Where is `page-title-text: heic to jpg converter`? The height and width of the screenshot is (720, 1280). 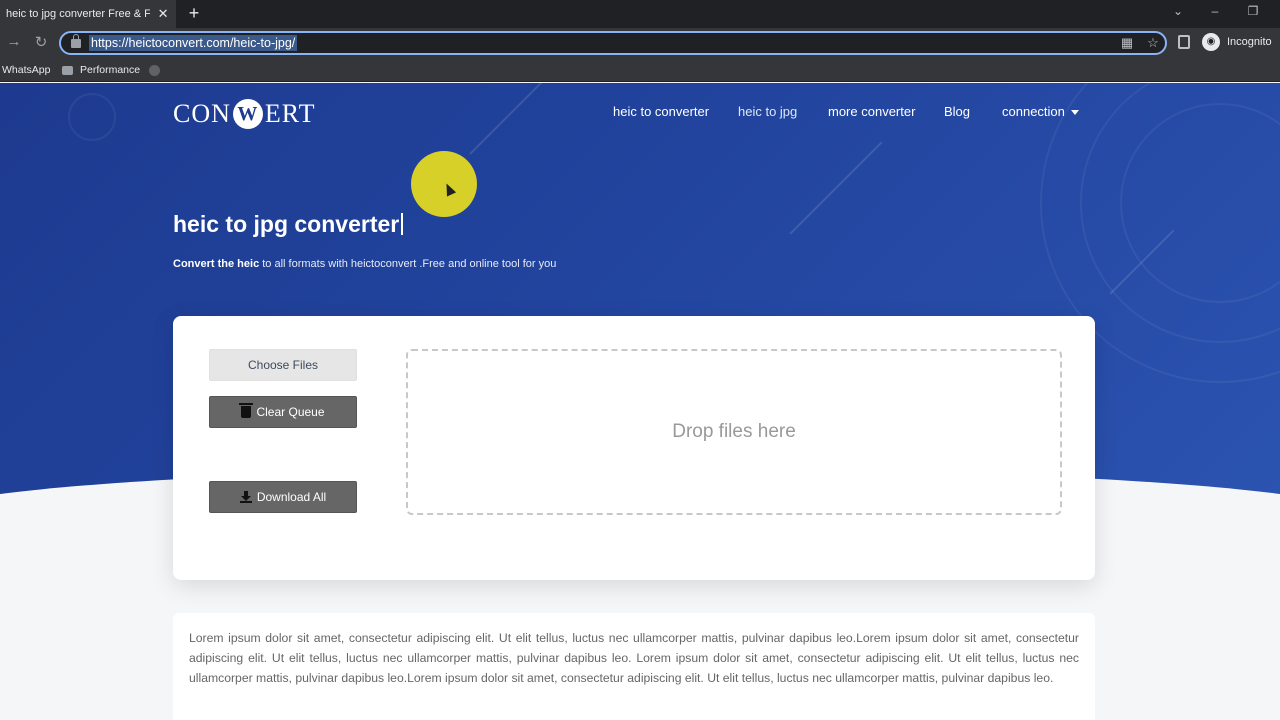 page-title-text: heic to jpg converter is located at coordinates (286, 224).